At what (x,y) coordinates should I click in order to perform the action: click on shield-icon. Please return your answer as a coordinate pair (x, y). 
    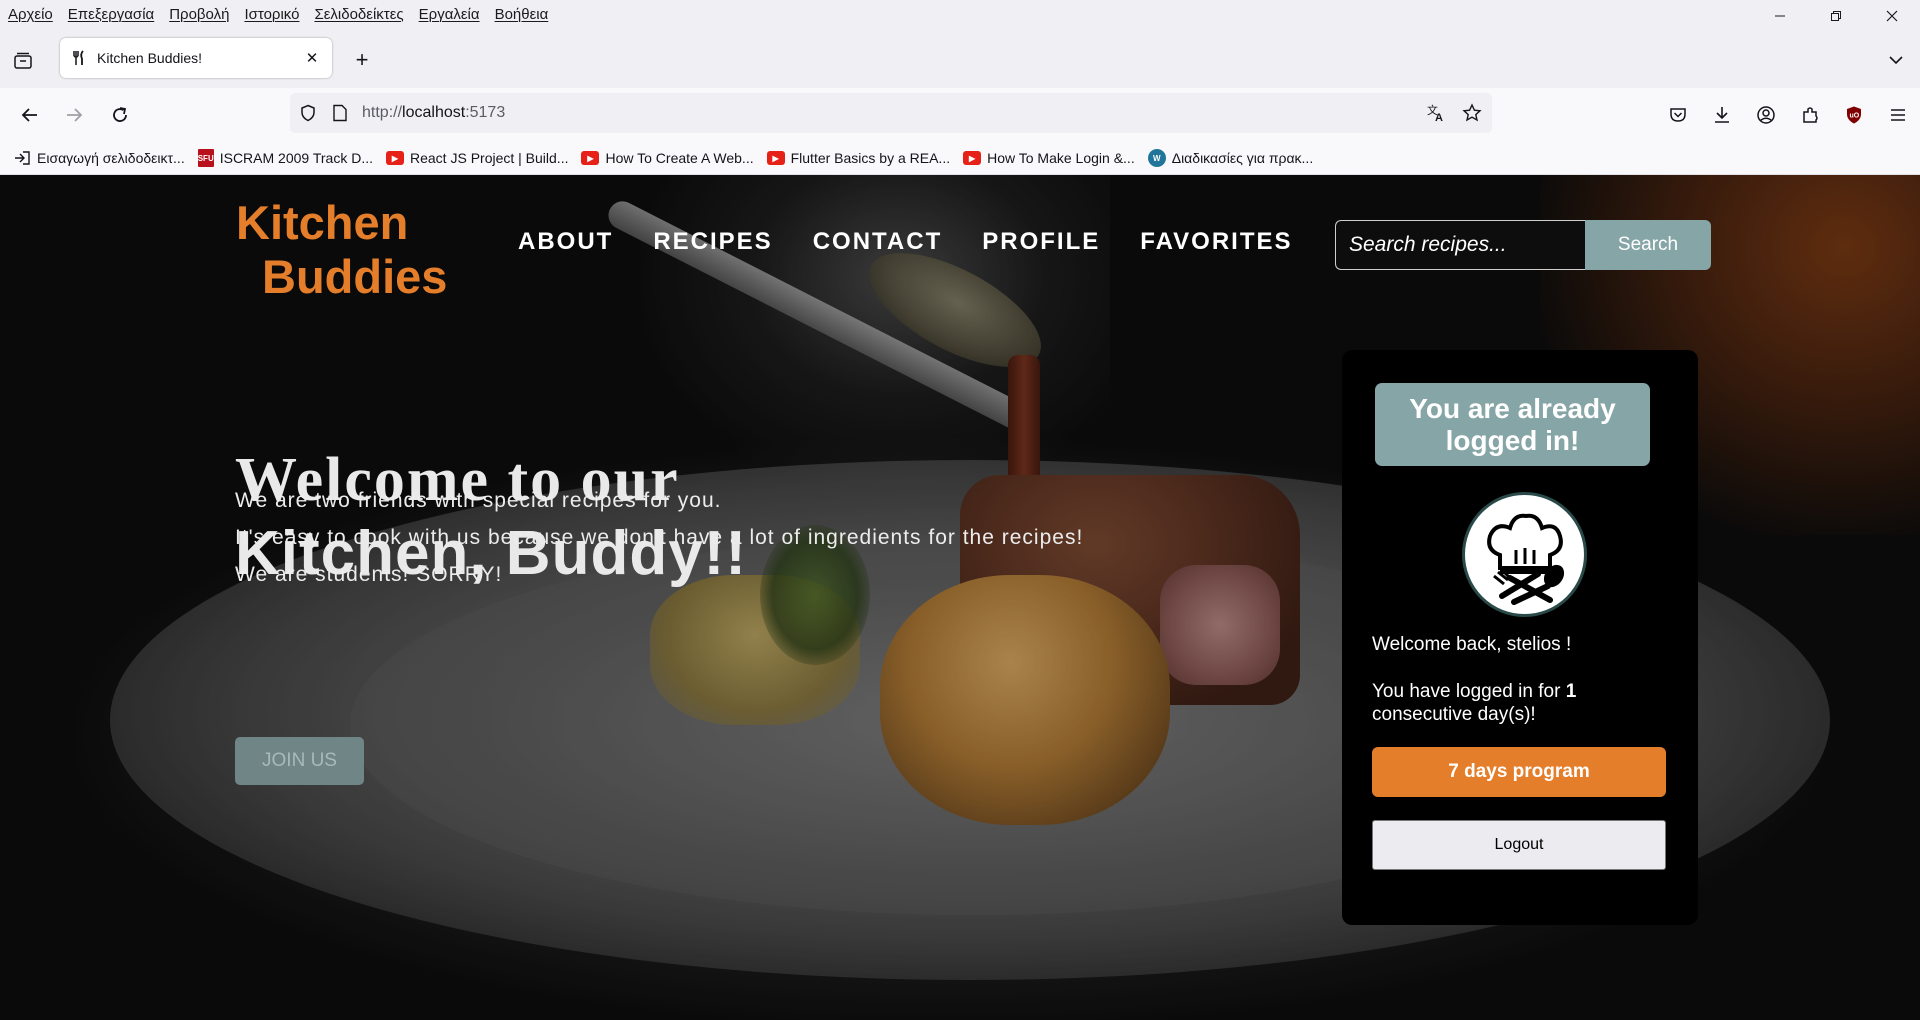
    Looking at the image, I should click on (308, 113).